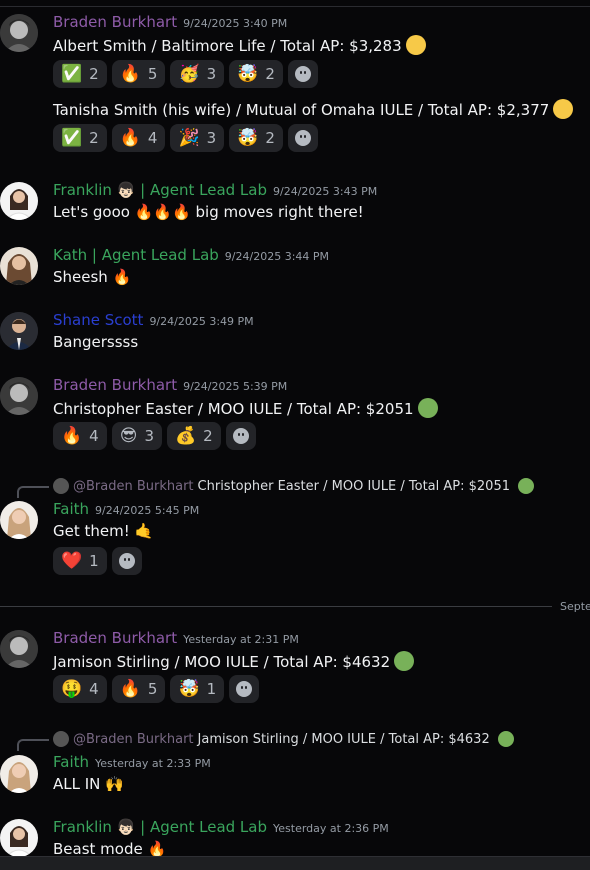 This screenshot has height=870, width=590. Describe the element at coordinates (88, 784) in the screenshot. I see `message-text: ALL IN 🙌` at that location.